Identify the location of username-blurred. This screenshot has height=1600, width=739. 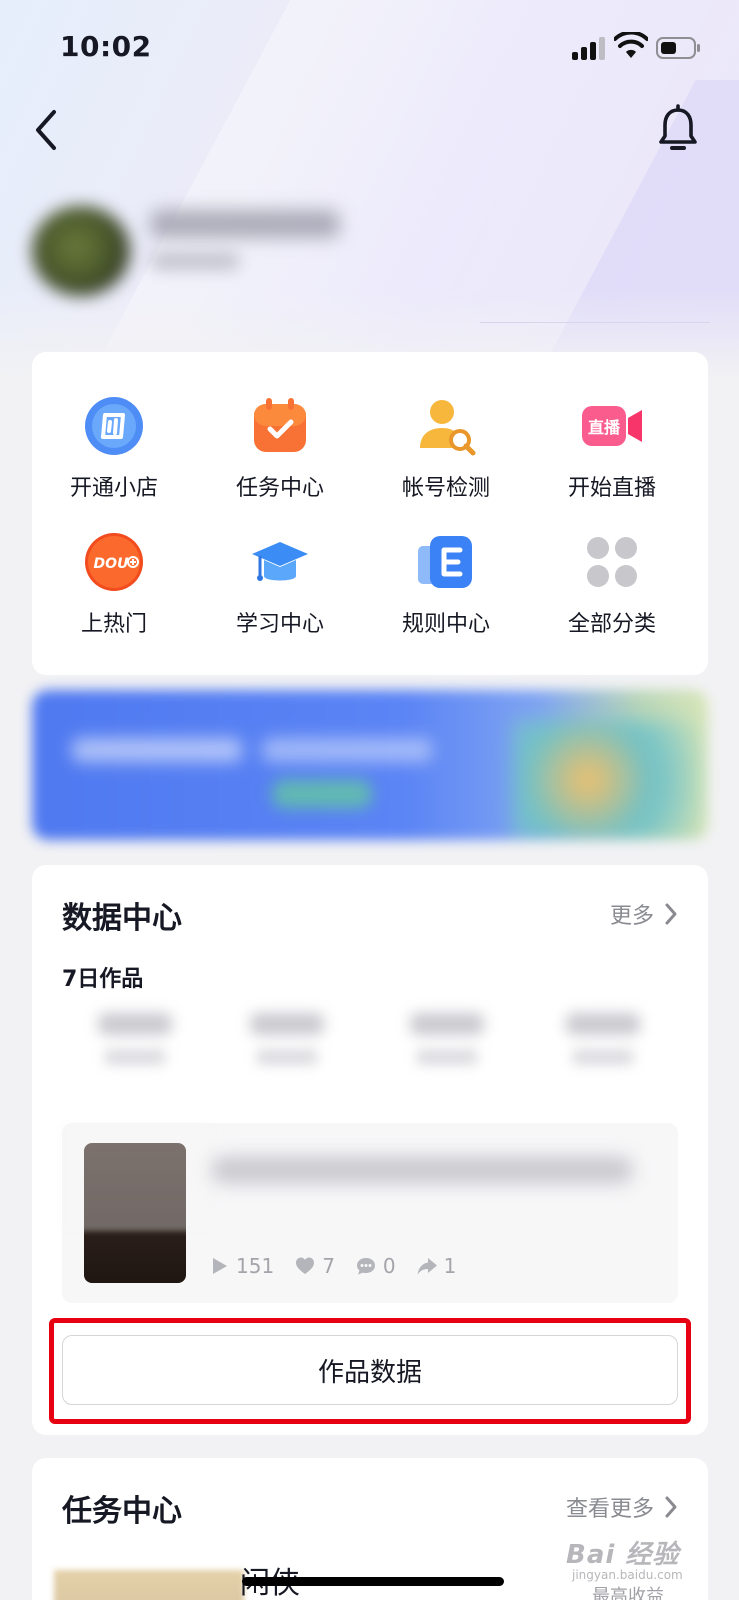
(245, 224).